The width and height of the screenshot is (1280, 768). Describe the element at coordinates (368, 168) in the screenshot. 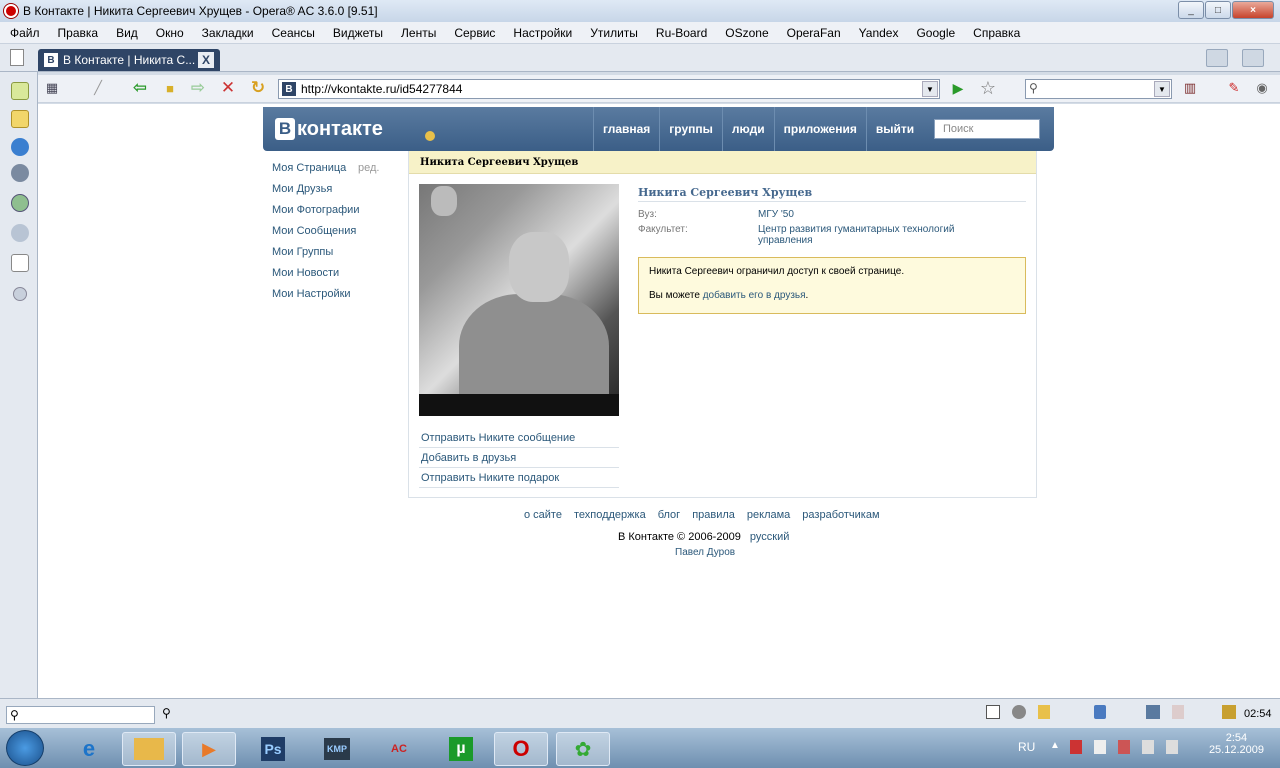

I see `edit-link: ред.` at that location.